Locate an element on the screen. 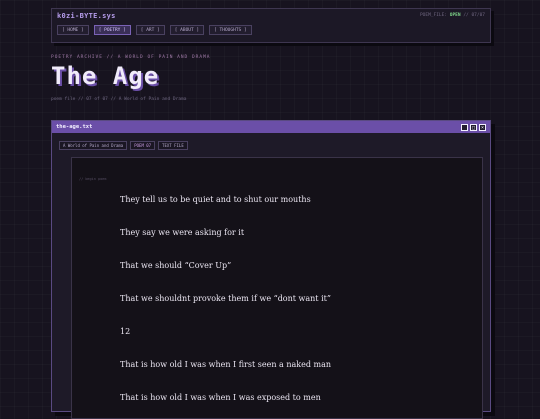  window-controls: _ □ × is located at coordinates (473, 127).